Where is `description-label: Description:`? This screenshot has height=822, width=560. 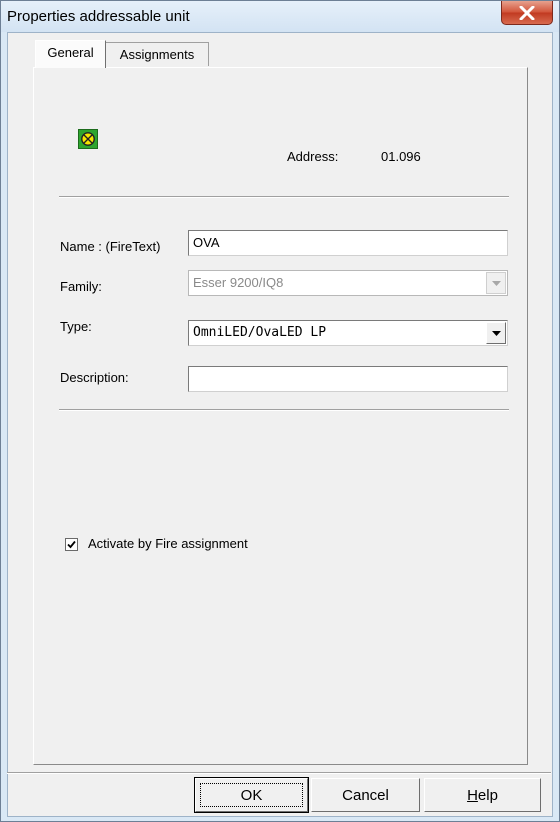 description-label: Description: is located at coordinates (94, 377).